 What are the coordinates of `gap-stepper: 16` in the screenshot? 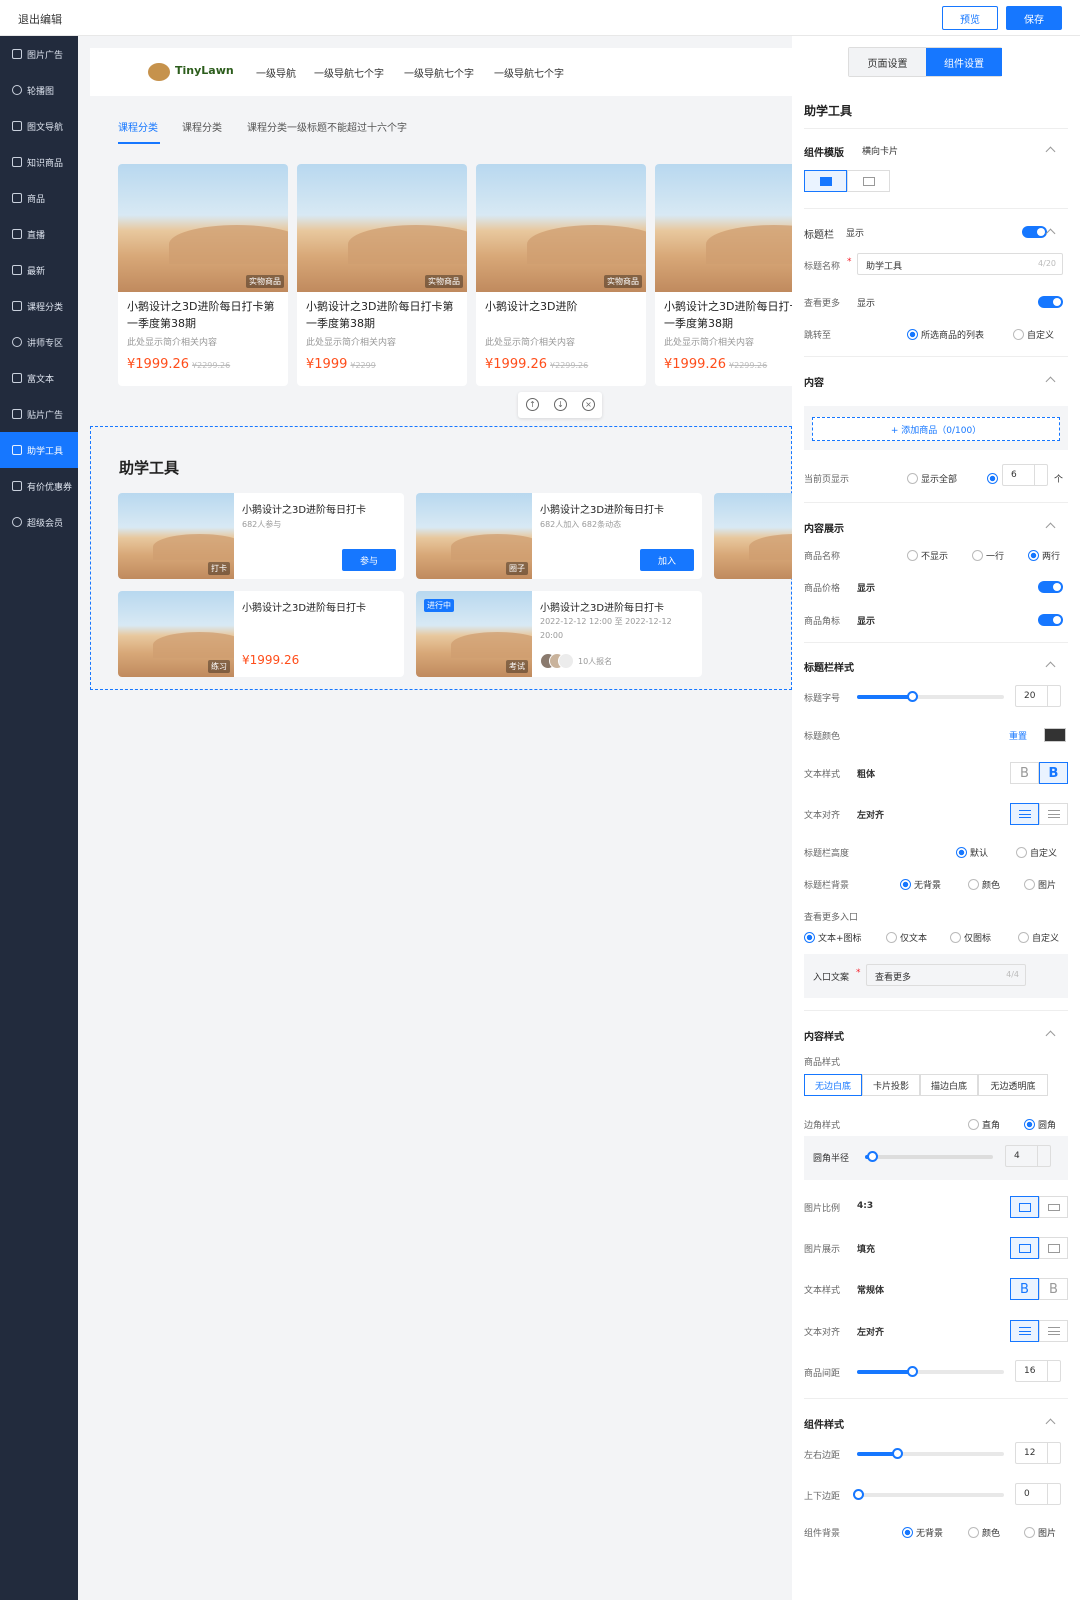 It's located at (1038, 1371).